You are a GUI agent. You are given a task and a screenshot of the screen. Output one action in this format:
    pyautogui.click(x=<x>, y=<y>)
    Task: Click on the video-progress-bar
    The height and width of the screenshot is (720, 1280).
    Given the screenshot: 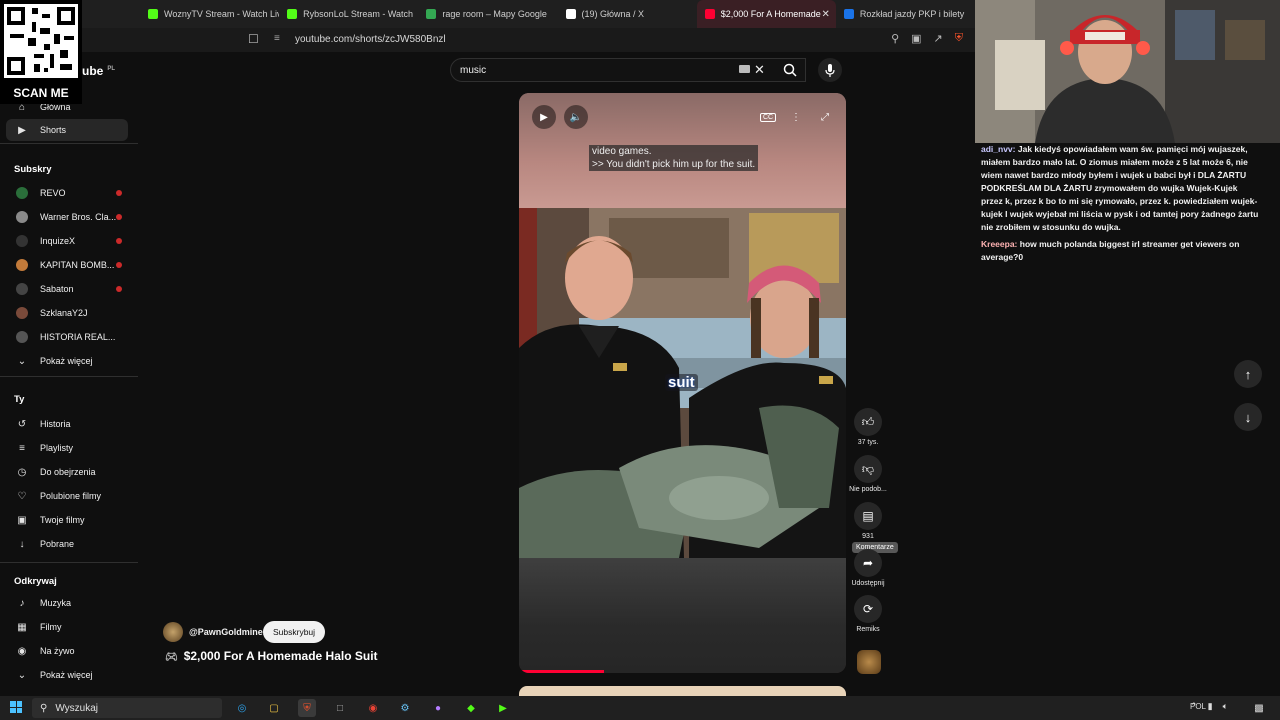 What is the action you would take?
    pyautogui.click(x=562, y=671)
    